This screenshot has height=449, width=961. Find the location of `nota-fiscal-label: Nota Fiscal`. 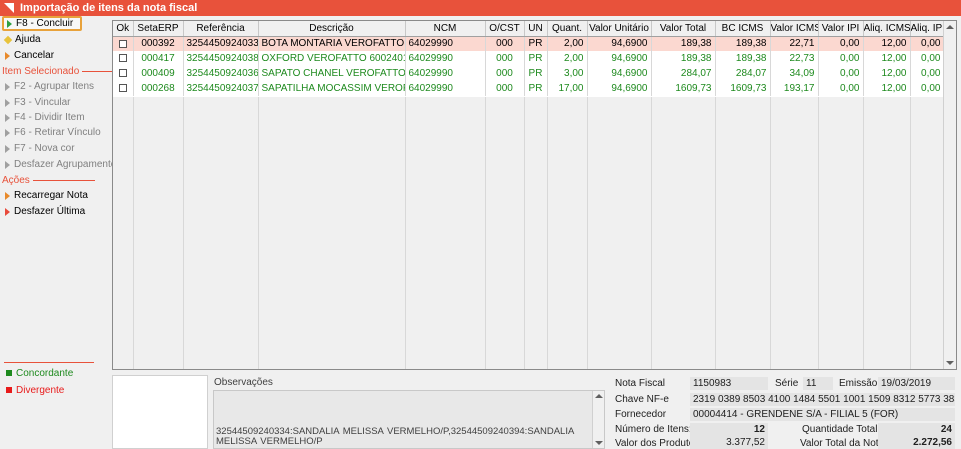

nota-fiscal-label: Nota Fiscal is located at coordinates (640, 383).